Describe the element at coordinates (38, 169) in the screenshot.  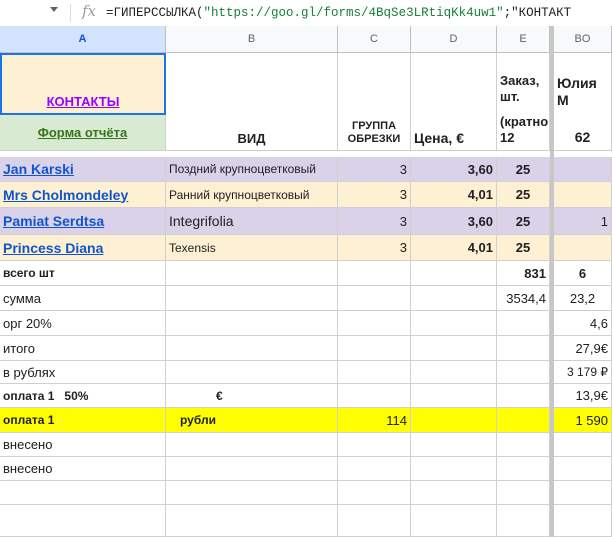
I see `product-link: Jan Karski` at that location.